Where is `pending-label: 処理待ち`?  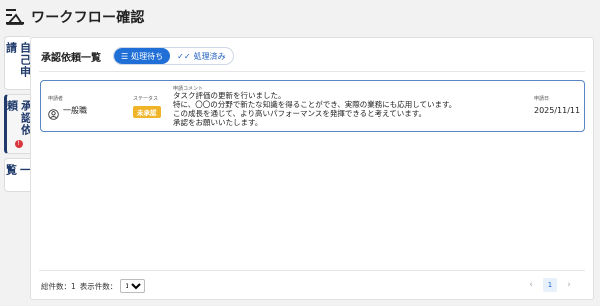 pending-label: 処理待ち is located at coordinates (147, 56).